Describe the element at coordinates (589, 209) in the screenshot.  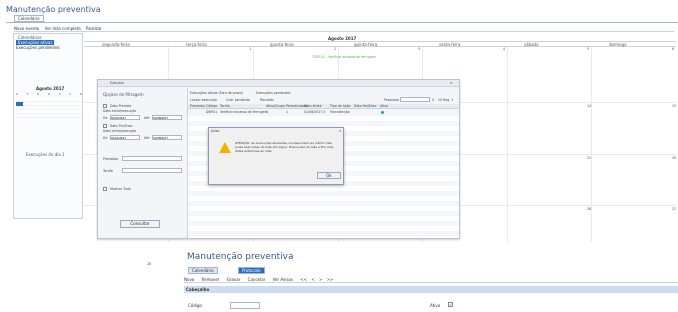
I see `day-number: 28` at that location.